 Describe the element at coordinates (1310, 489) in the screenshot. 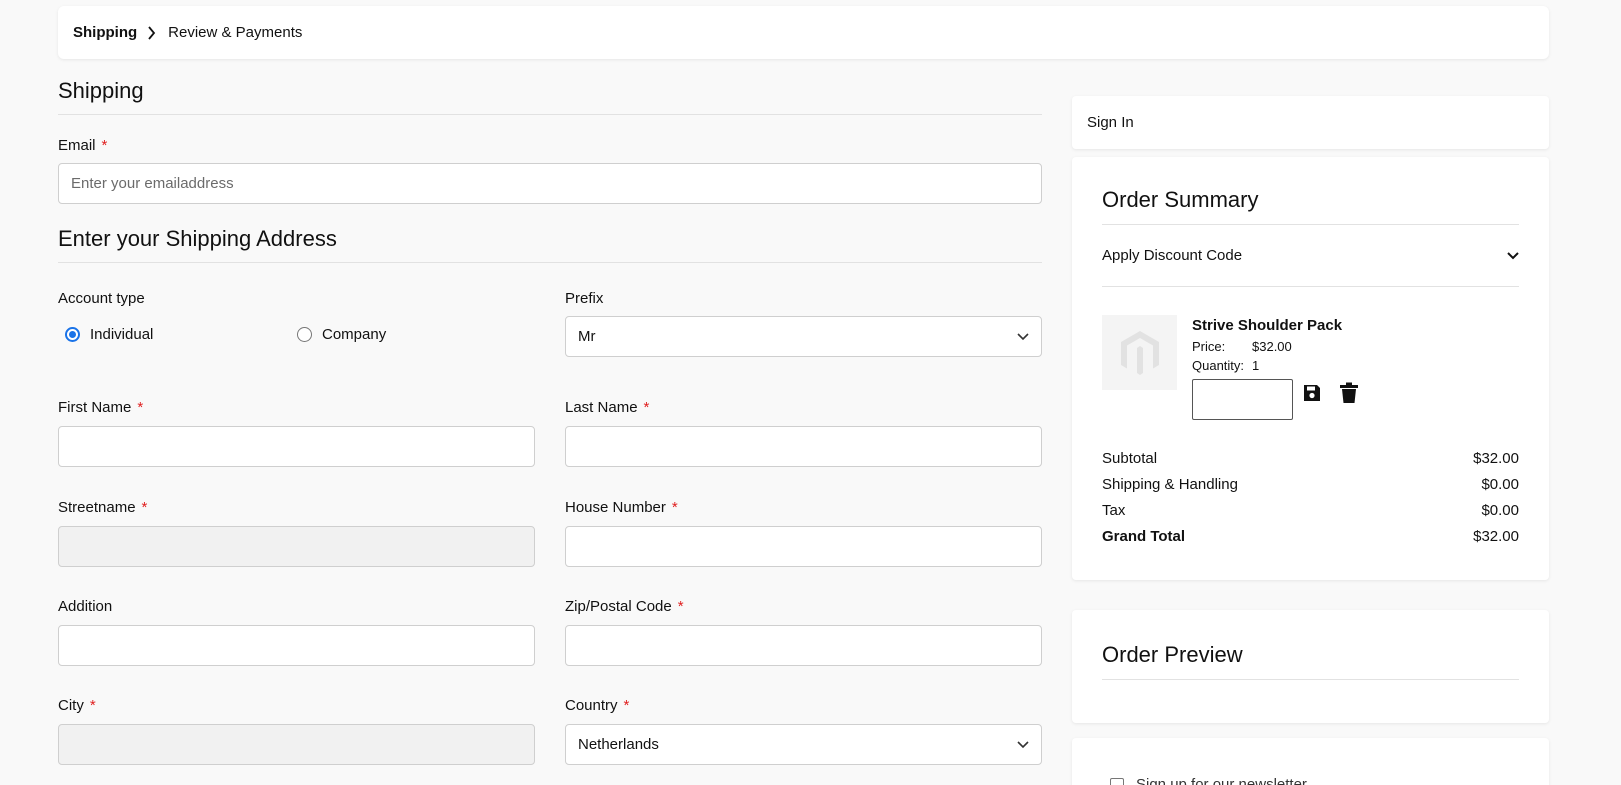

I see `totals-row-shipping: Shipping & Handling $0.00` at that location.